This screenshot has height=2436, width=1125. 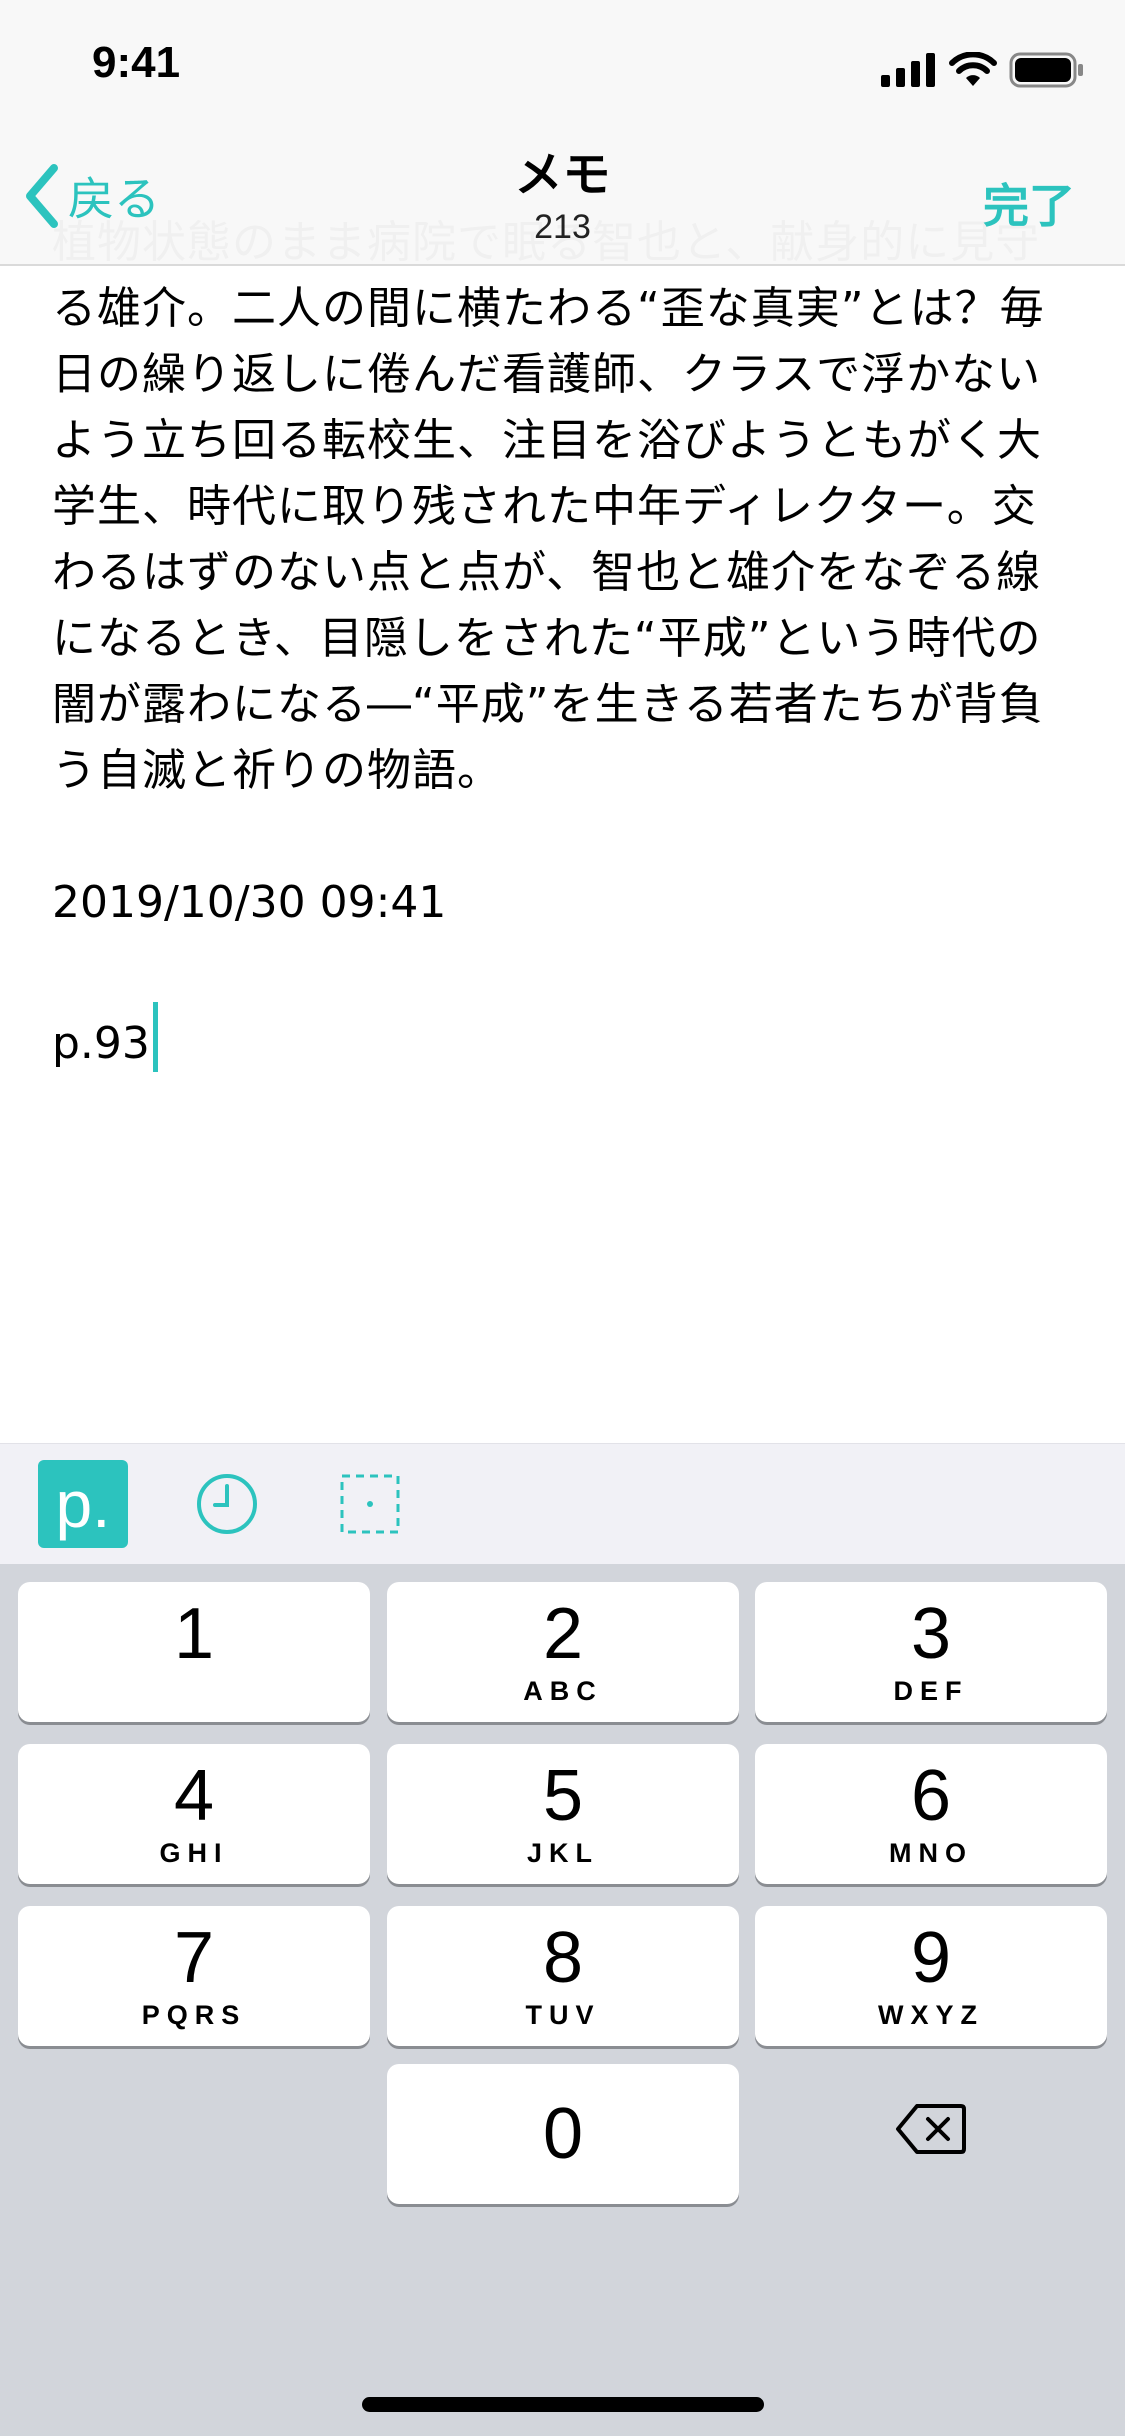 I want to click on status-icons, so click(x=983, y=70).